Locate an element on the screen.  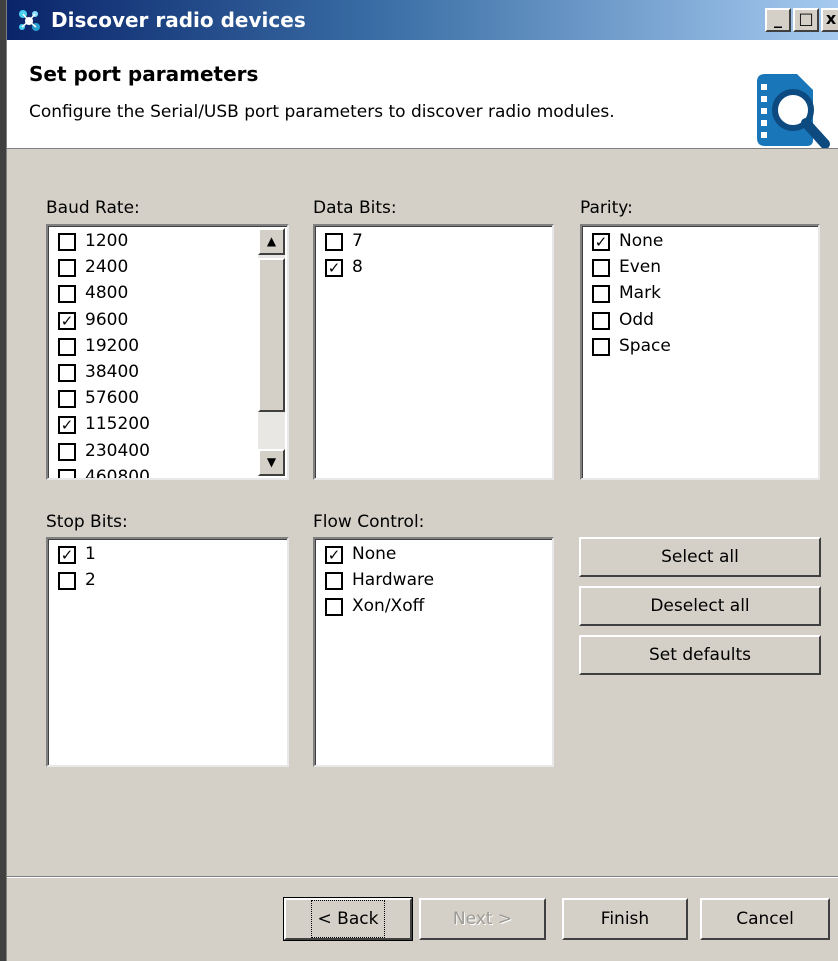
baud-rate-item-label: 2400 is located at coordinates (107, 267).